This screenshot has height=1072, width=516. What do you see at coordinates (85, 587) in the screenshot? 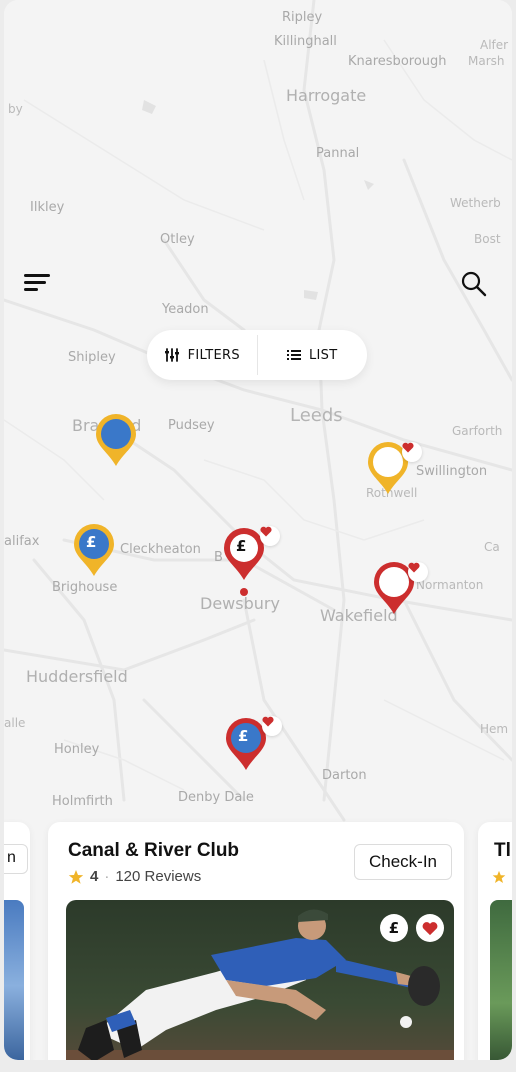
I see `map-label-brighouse: Brighouse` at bounding box center [85, 587].